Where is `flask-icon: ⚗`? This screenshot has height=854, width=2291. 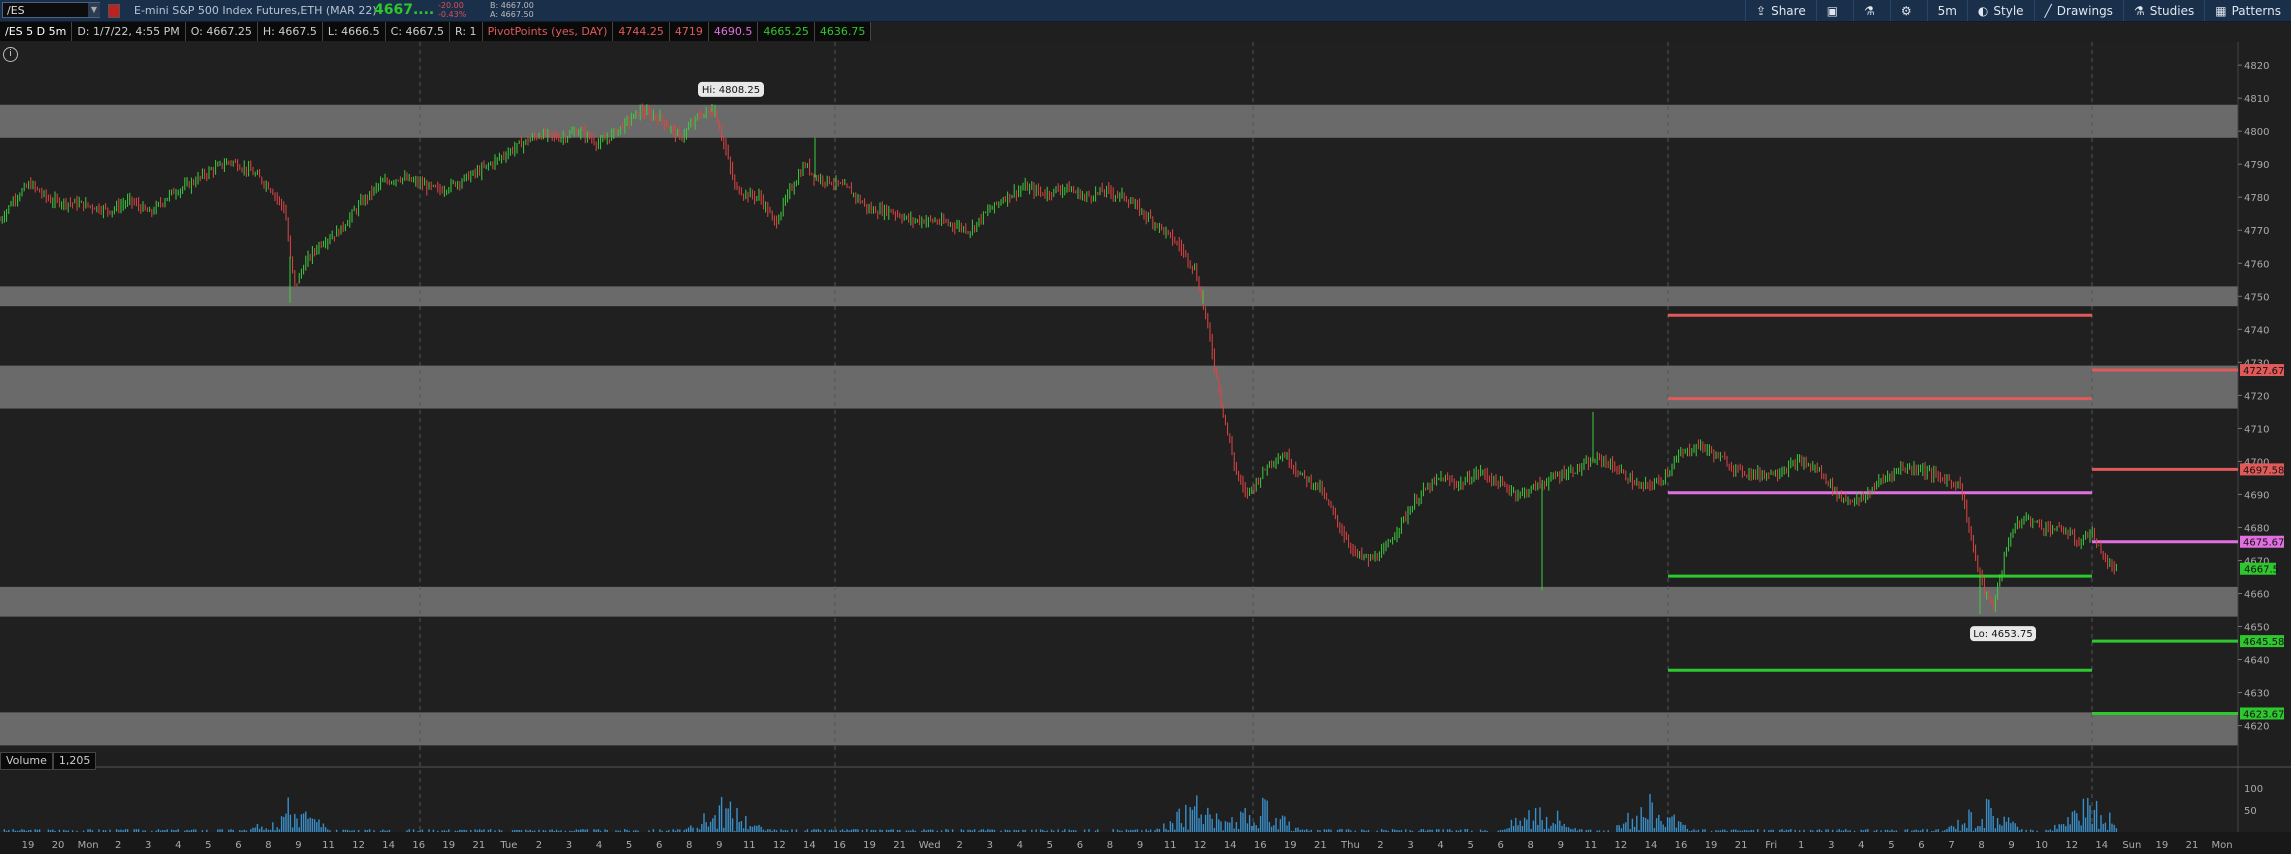
flask-icon: ⚗ is located at coordinates (1869, 10).